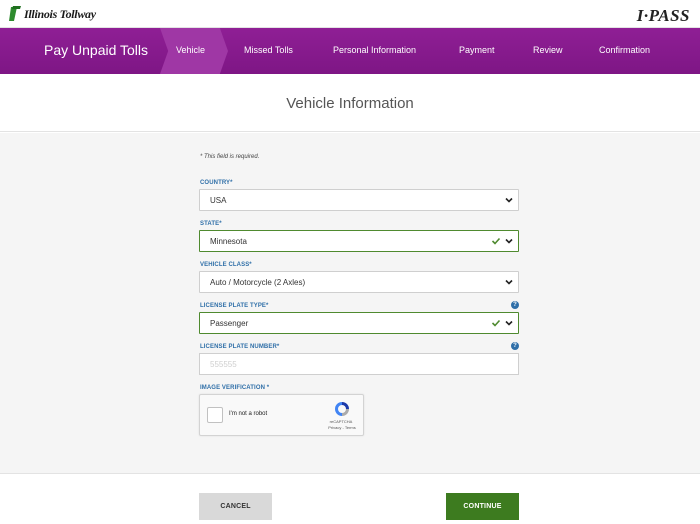  Describe the element at coordinates (268, 50) in the screenshot. I see `step-missed-tolls: Missed Tolls` at that location.